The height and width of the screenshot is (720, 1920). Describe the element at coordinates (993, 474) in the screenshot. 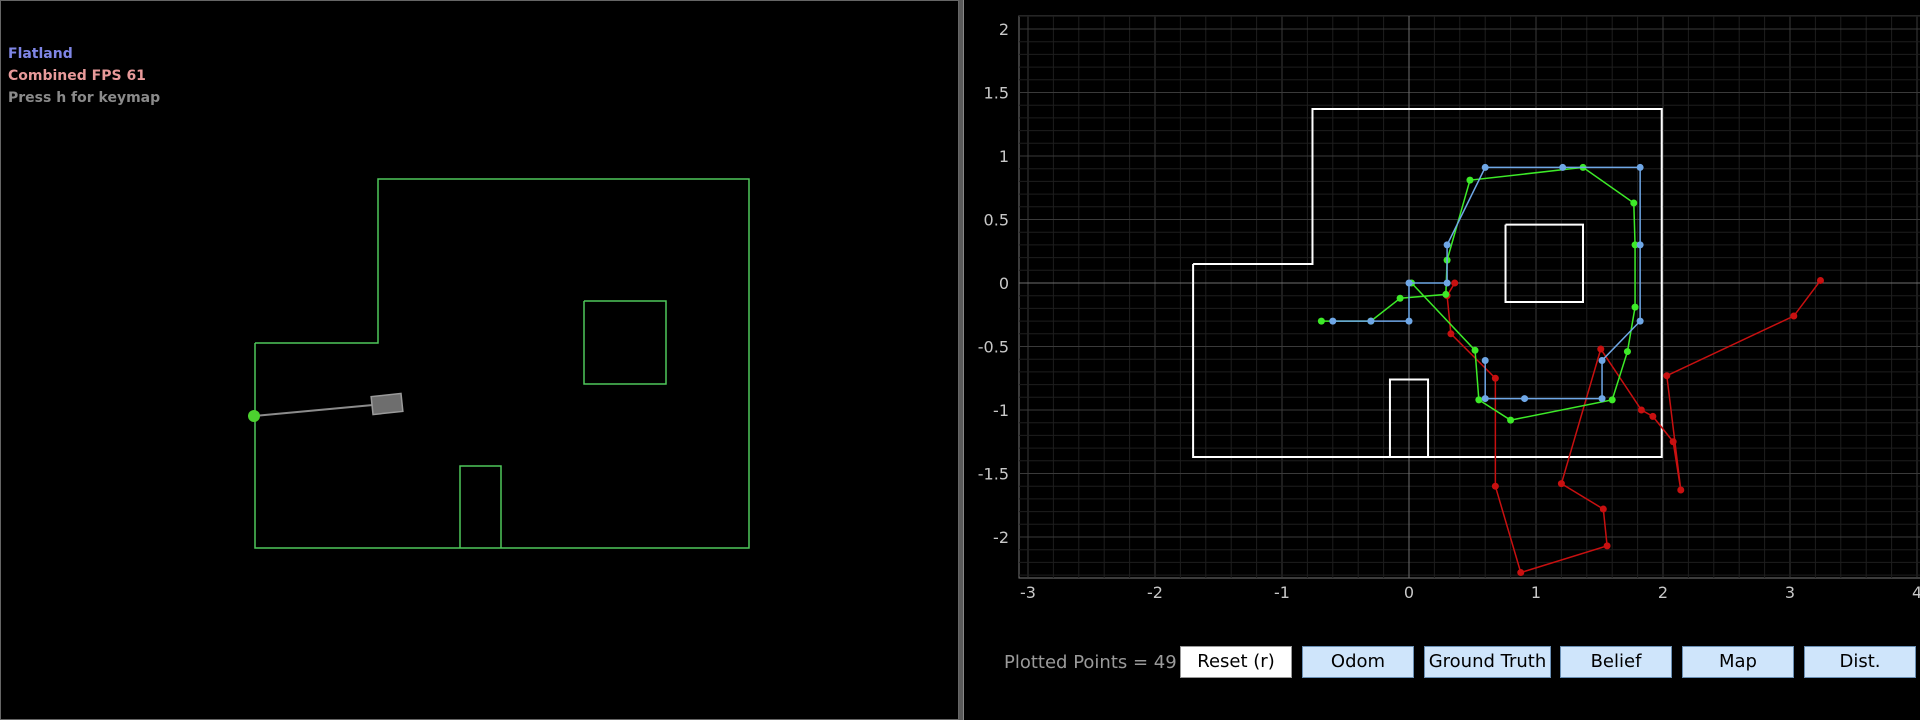

I see `y-tick-label: -1.5` at that location.